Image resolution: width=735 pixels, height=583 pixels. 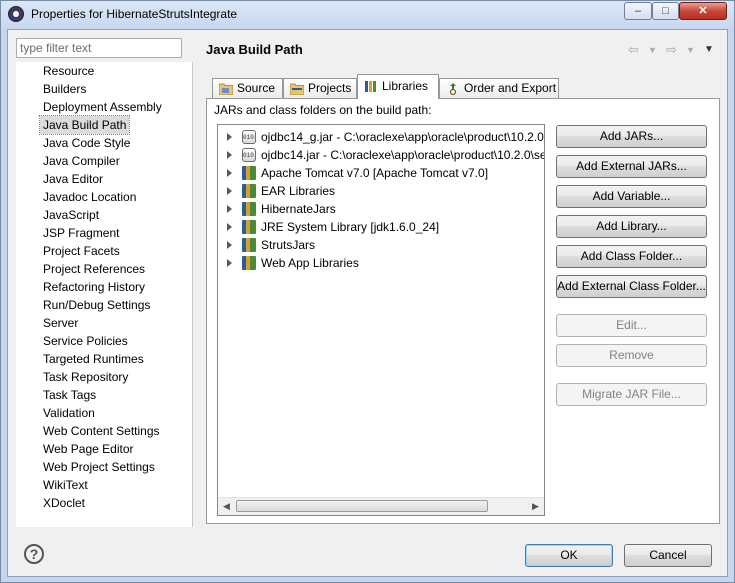 What do you see at coordinates (535, 506) in the screenshot?
I see `scroll-right-icon: ▶` at bounding box center [535, 506].